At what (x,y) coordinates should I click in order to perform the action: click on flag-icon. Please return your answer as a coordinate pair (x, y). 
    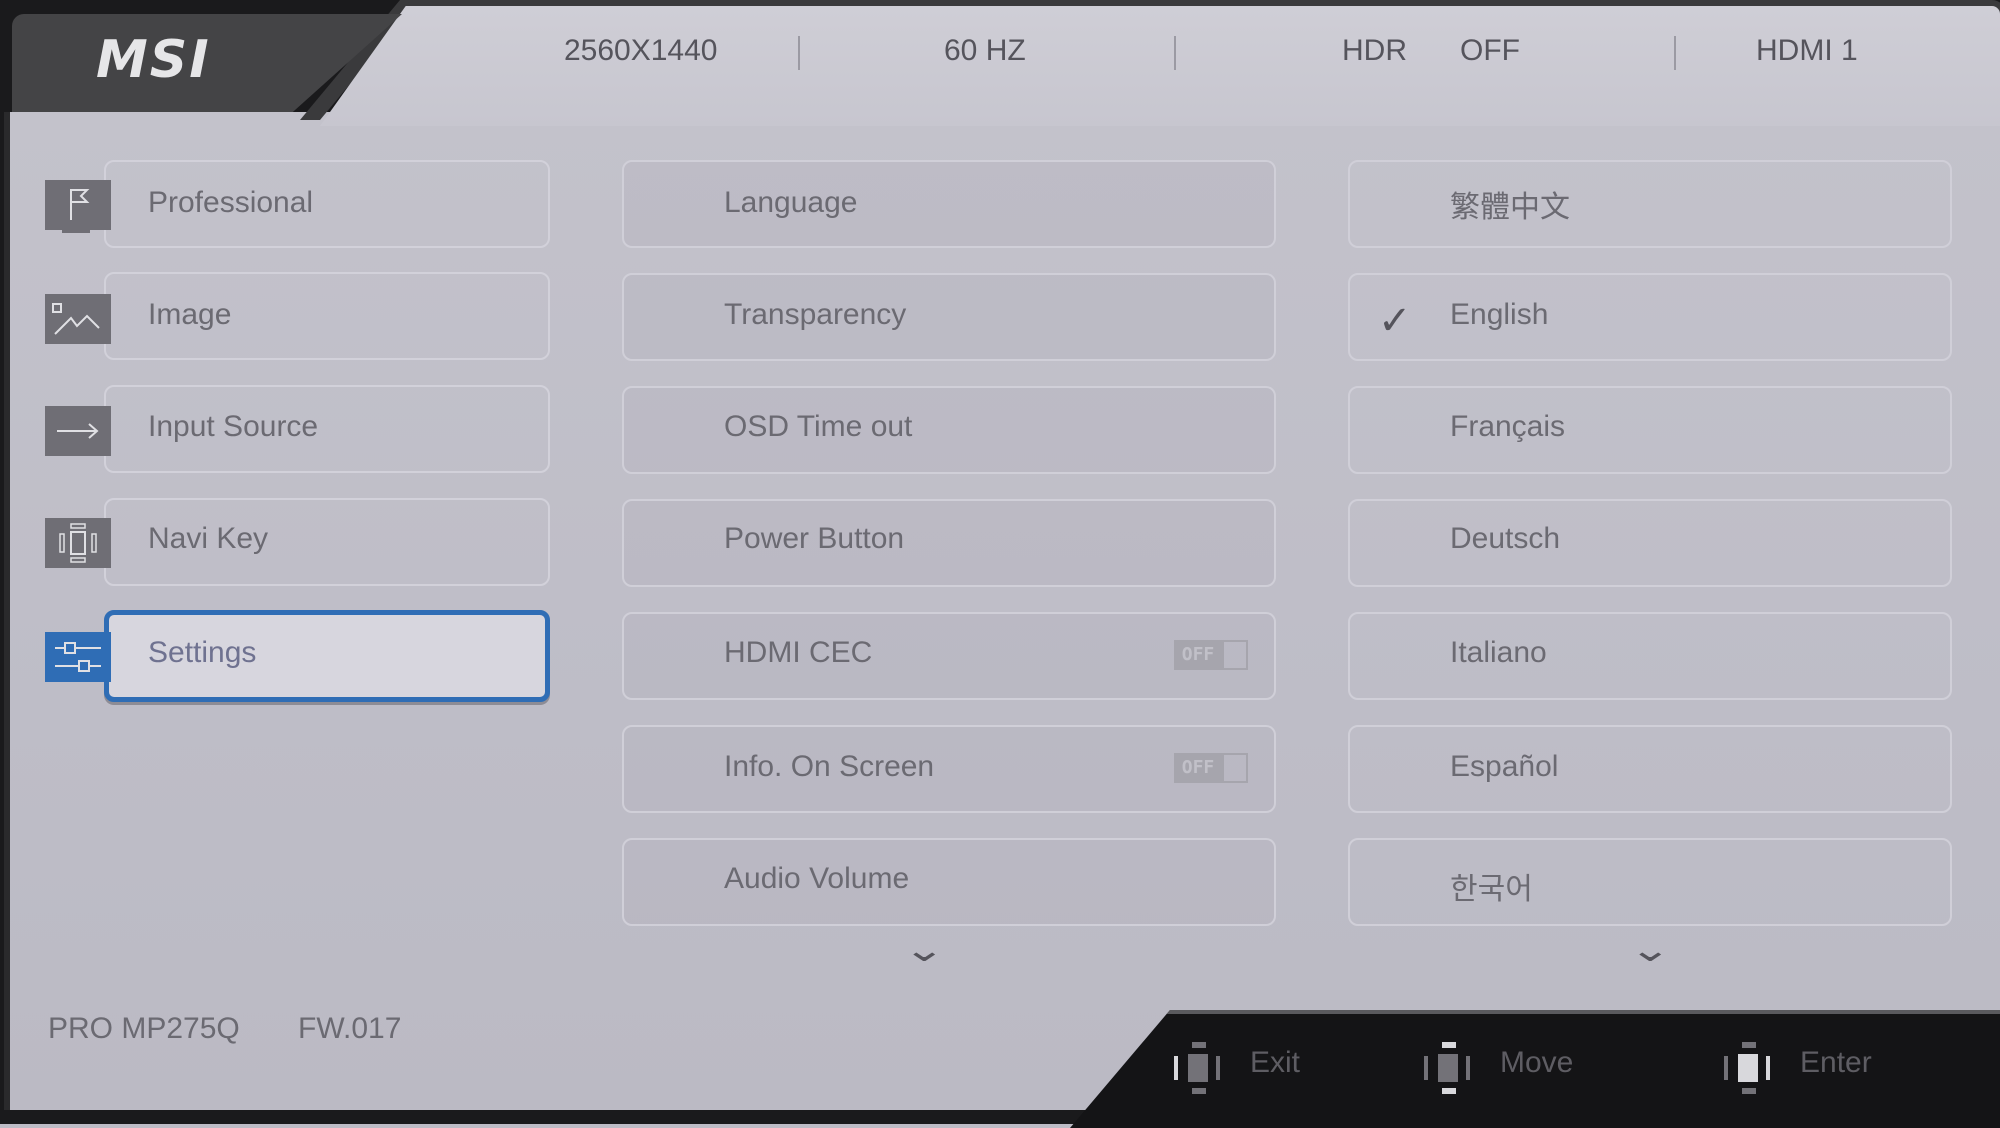
    Looking at the image, I should click on (78, 205).